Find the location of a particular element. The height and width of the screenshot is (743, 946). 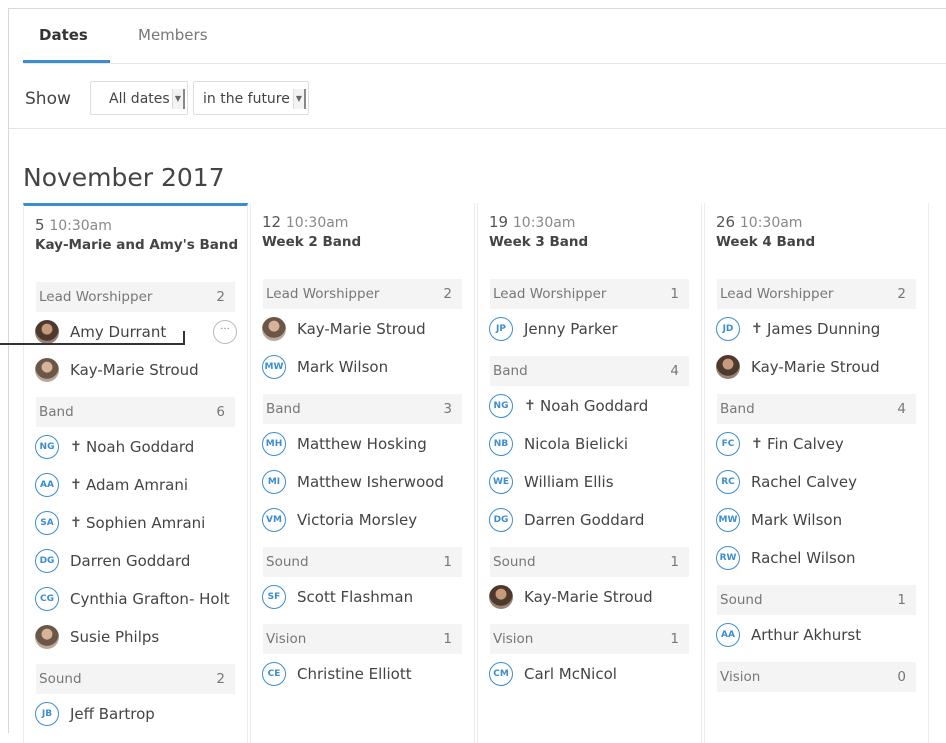

person-name: Victoria Morsley is located at coordinates (357, 520).